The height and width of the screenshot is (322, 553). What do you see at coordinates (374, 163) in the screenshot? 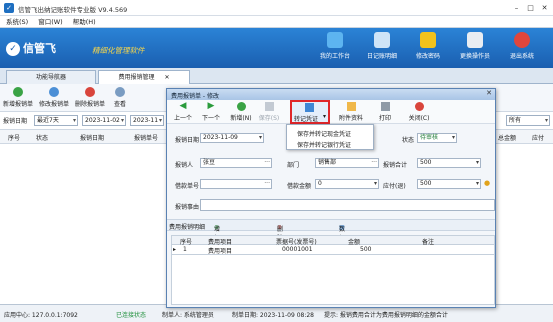
I see `dept-lookup-icon: ···` at bounding box center [374, 163].